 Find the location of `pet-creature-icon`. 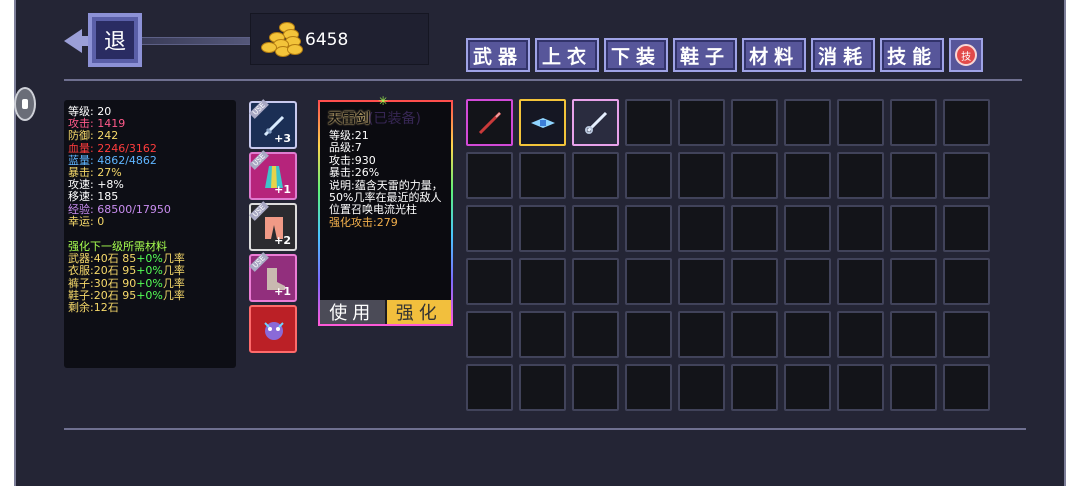

pet-creature-icon is located at coordinates (274, 331).